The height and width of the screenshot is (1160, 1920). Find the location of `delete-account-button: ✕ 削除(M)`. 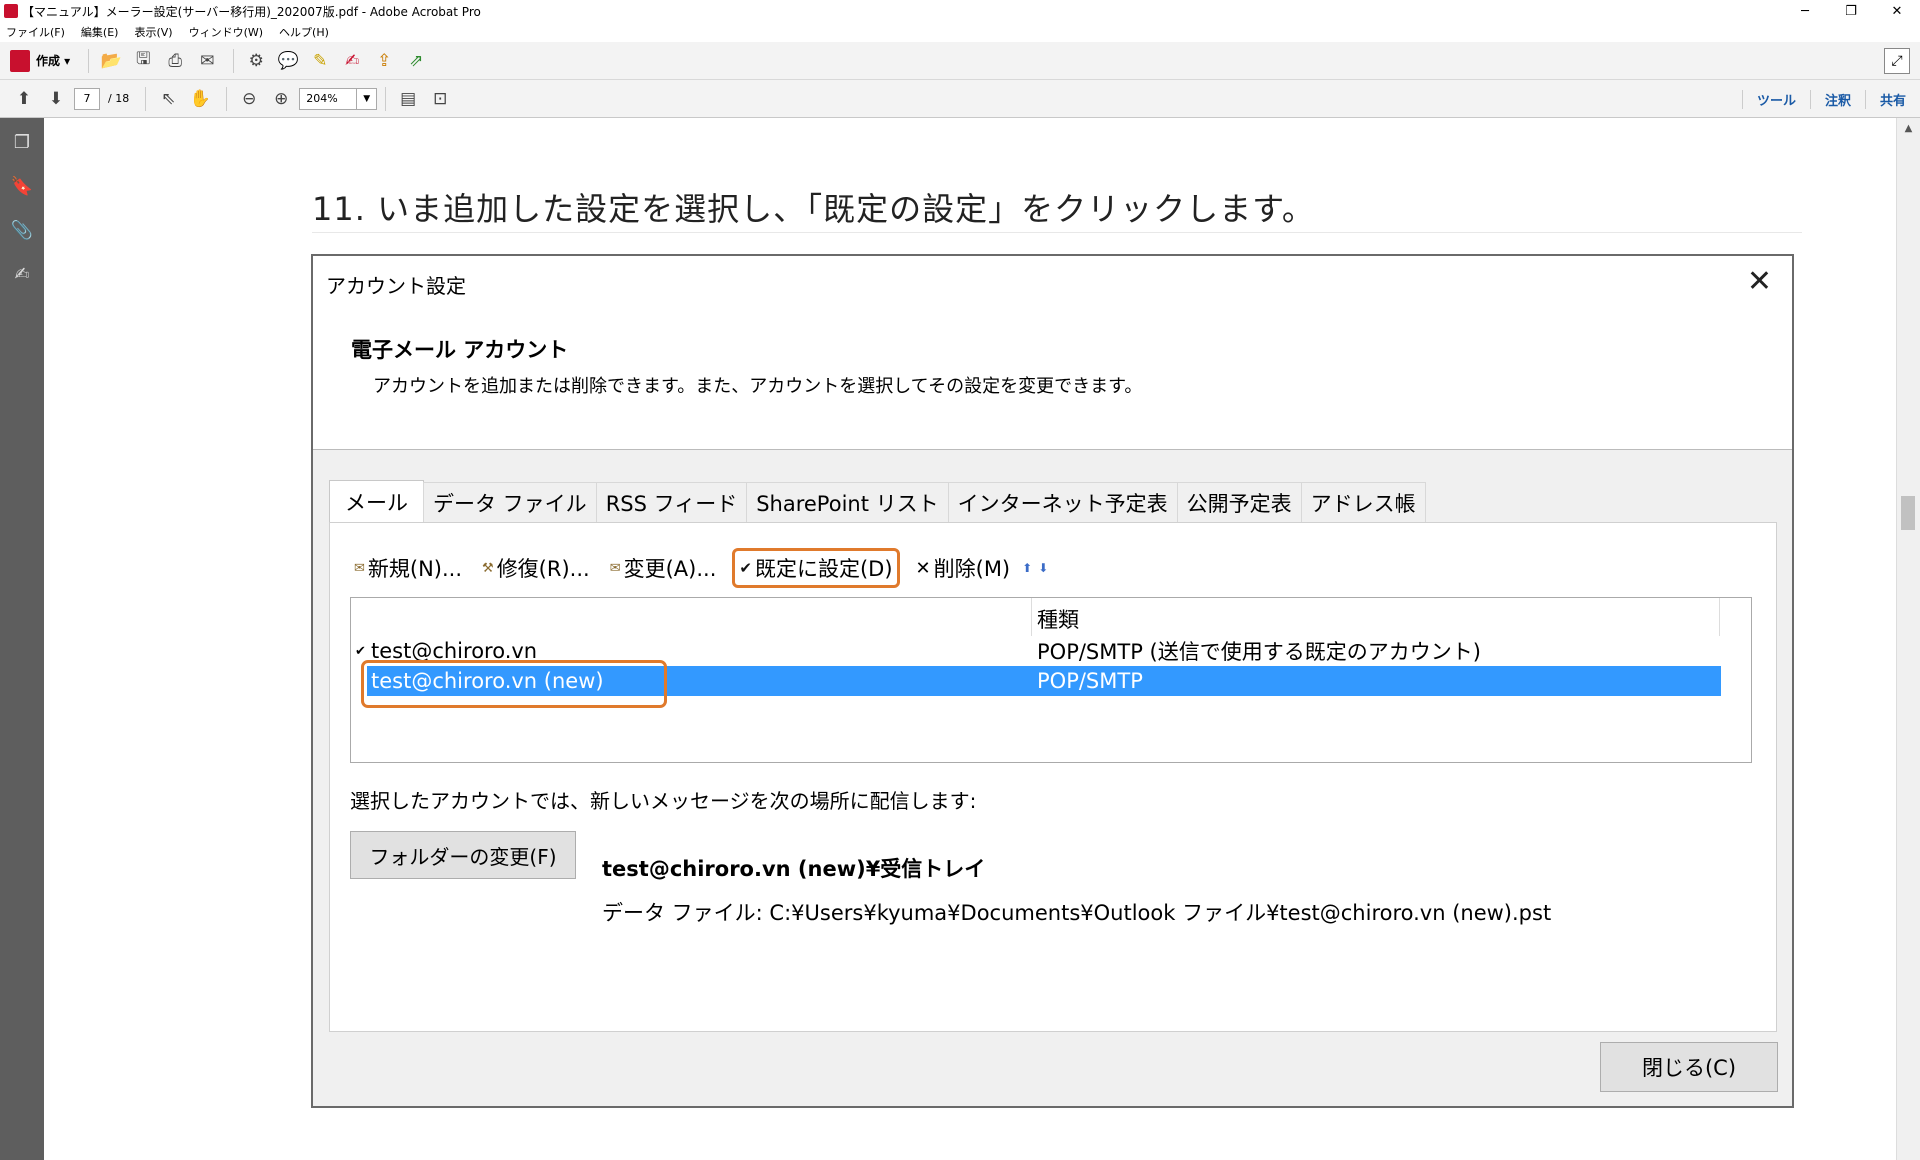

delete-account-button: ✕ 削除(M) is located at coordinates (963, 568).